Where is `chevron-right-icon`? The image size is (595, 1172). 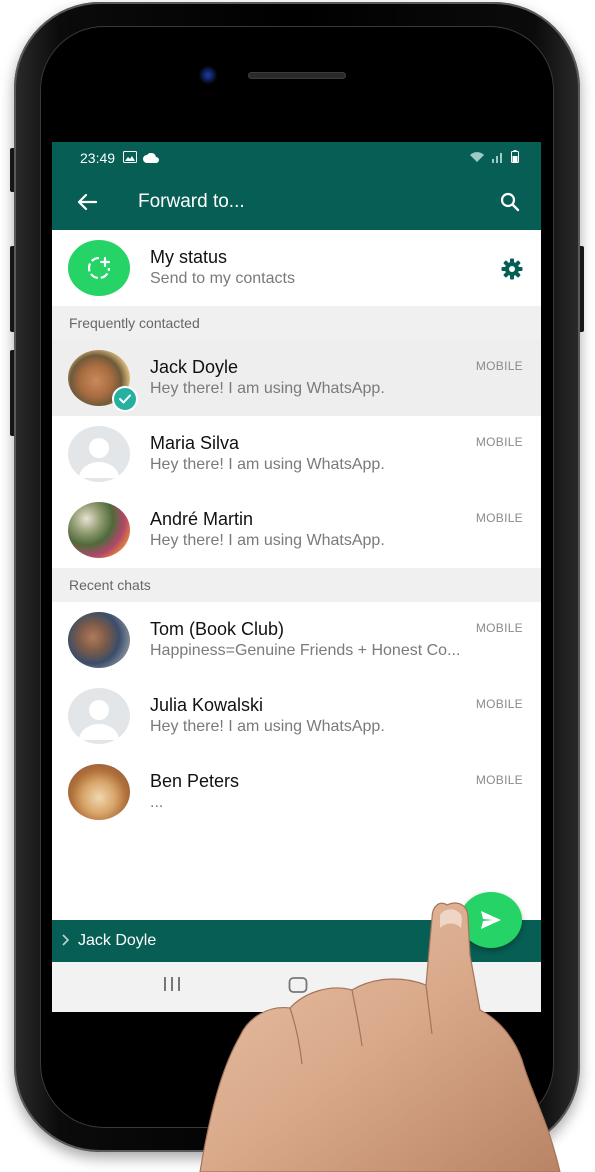 chevron-right-icon is located at coordinates (66, 941).